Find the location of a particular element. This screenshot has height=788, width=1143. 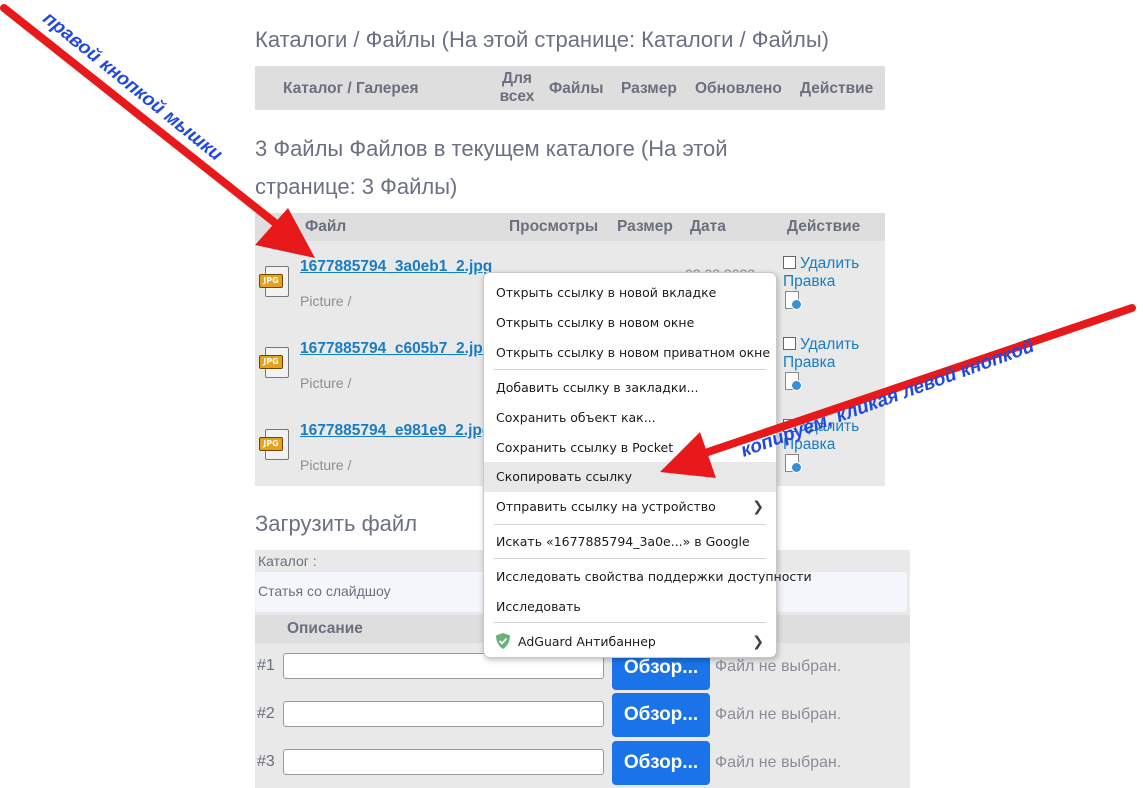

menu-adguard: AdGuard Антибаннер ❯ is located at coordinates (630, 642).